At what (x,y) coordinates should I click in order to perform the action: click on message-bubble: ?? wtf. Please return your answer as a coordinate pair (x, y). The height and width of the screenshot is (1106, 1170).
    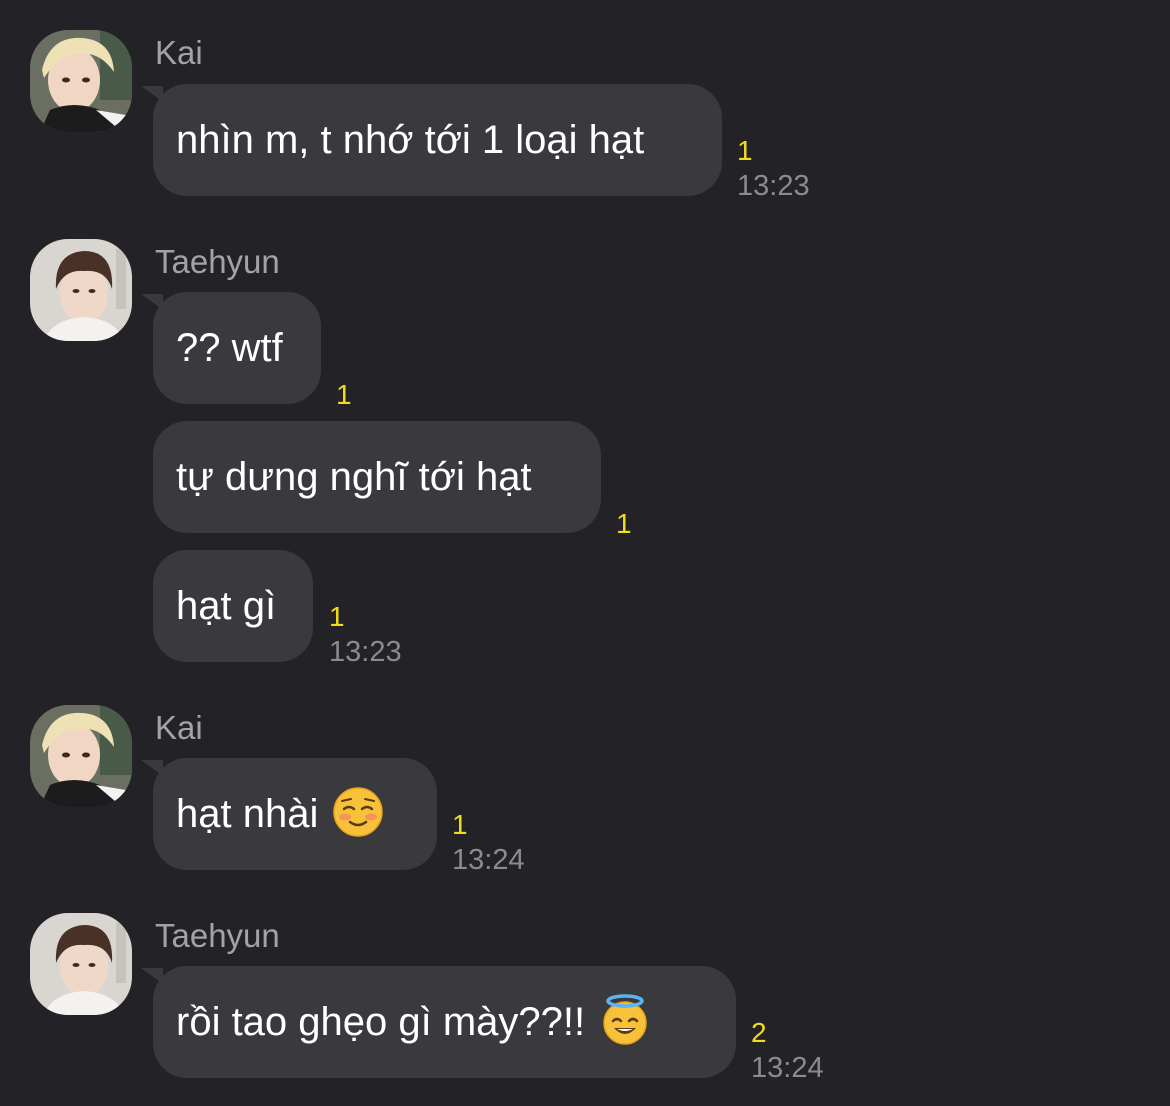
    Looking at the image, I should click on (231, 348).